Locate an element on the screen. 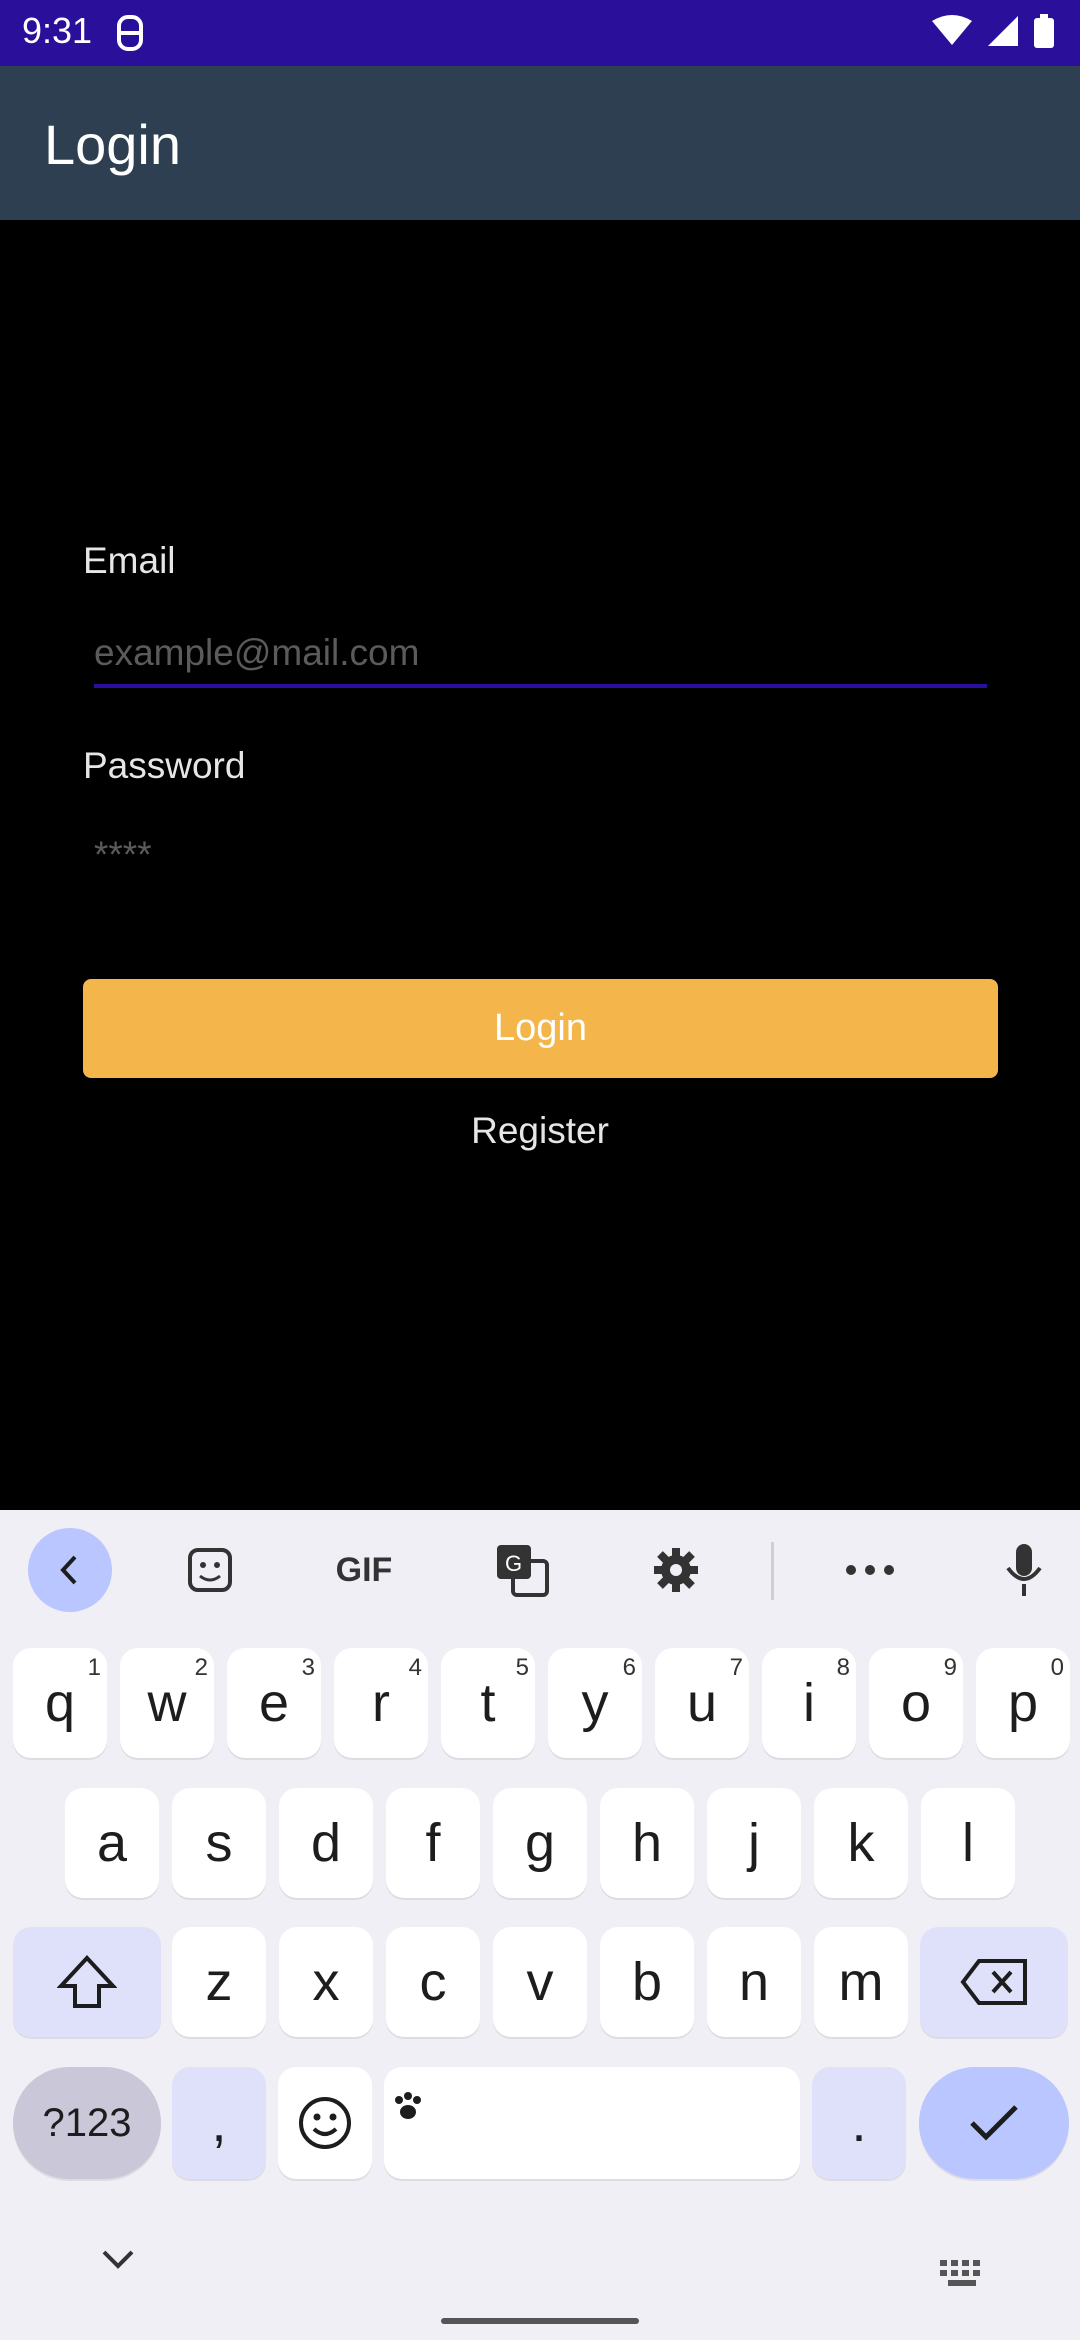 The image size is (1080, 2340). key-hint: 2 is located at coordinates (201, 1667).